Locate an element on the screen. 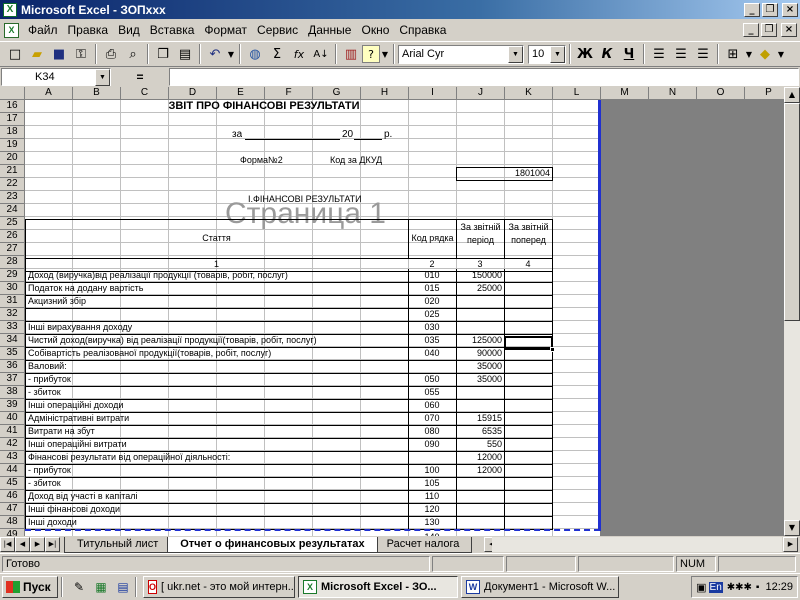  formula-input is located at coordinates (484, 77).